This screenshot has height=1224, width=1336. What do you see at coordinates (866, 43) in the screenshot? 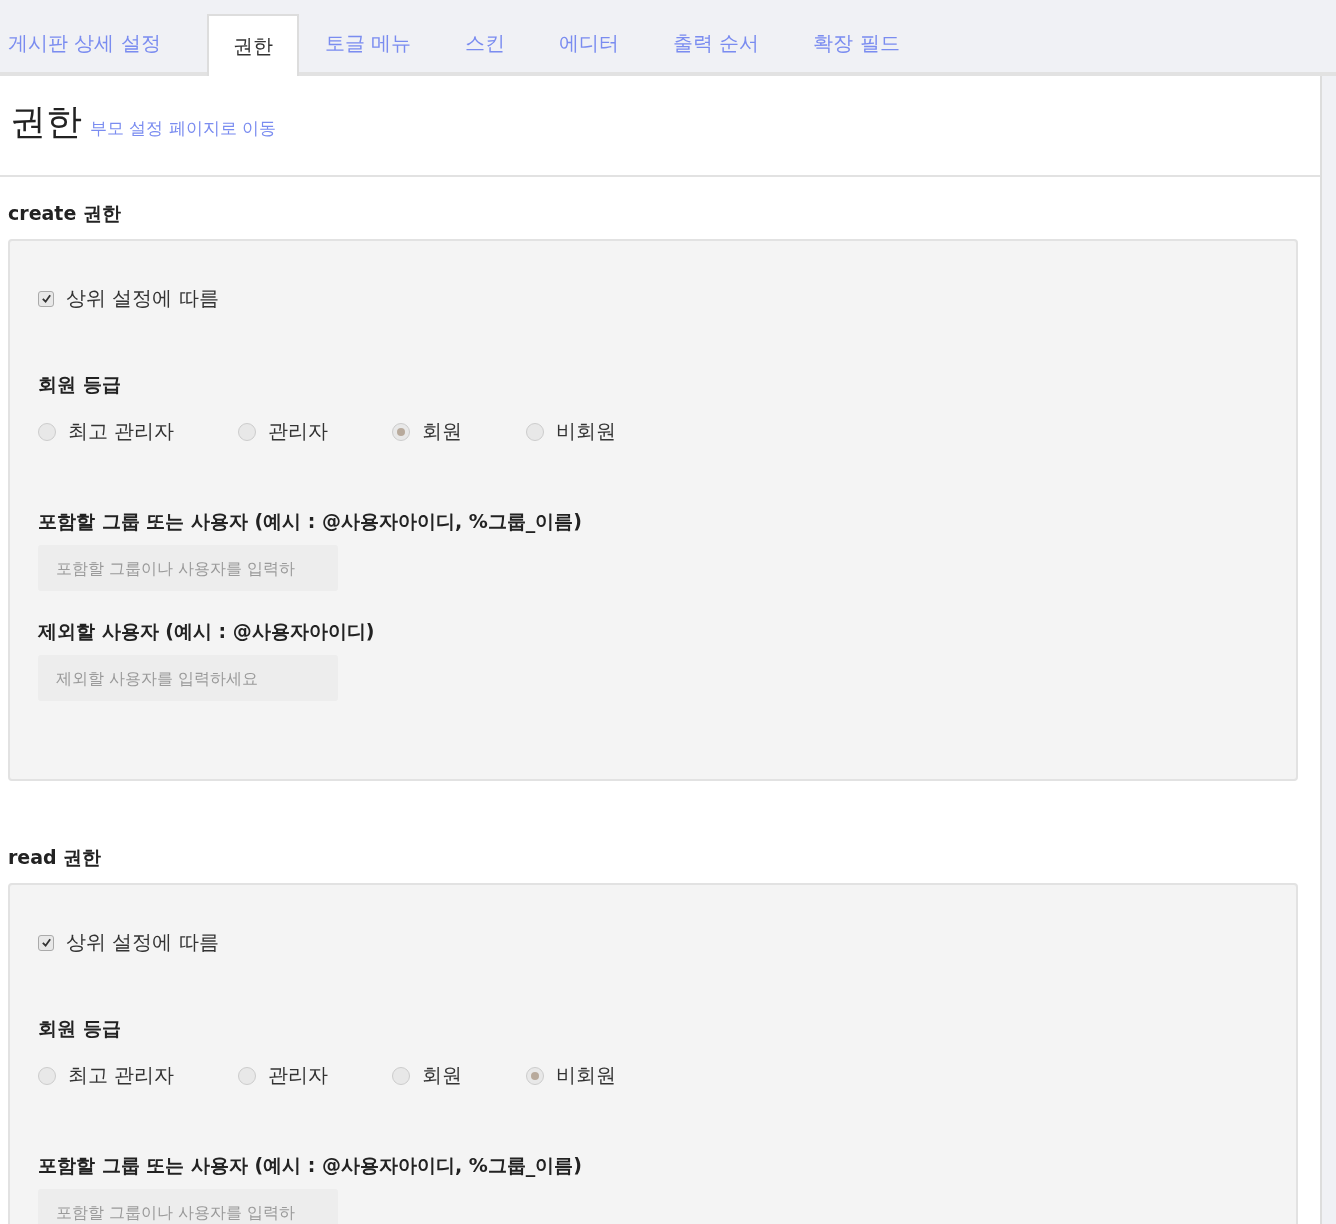
I see `tab: 확장 필드` at bounding box center [866, 43].